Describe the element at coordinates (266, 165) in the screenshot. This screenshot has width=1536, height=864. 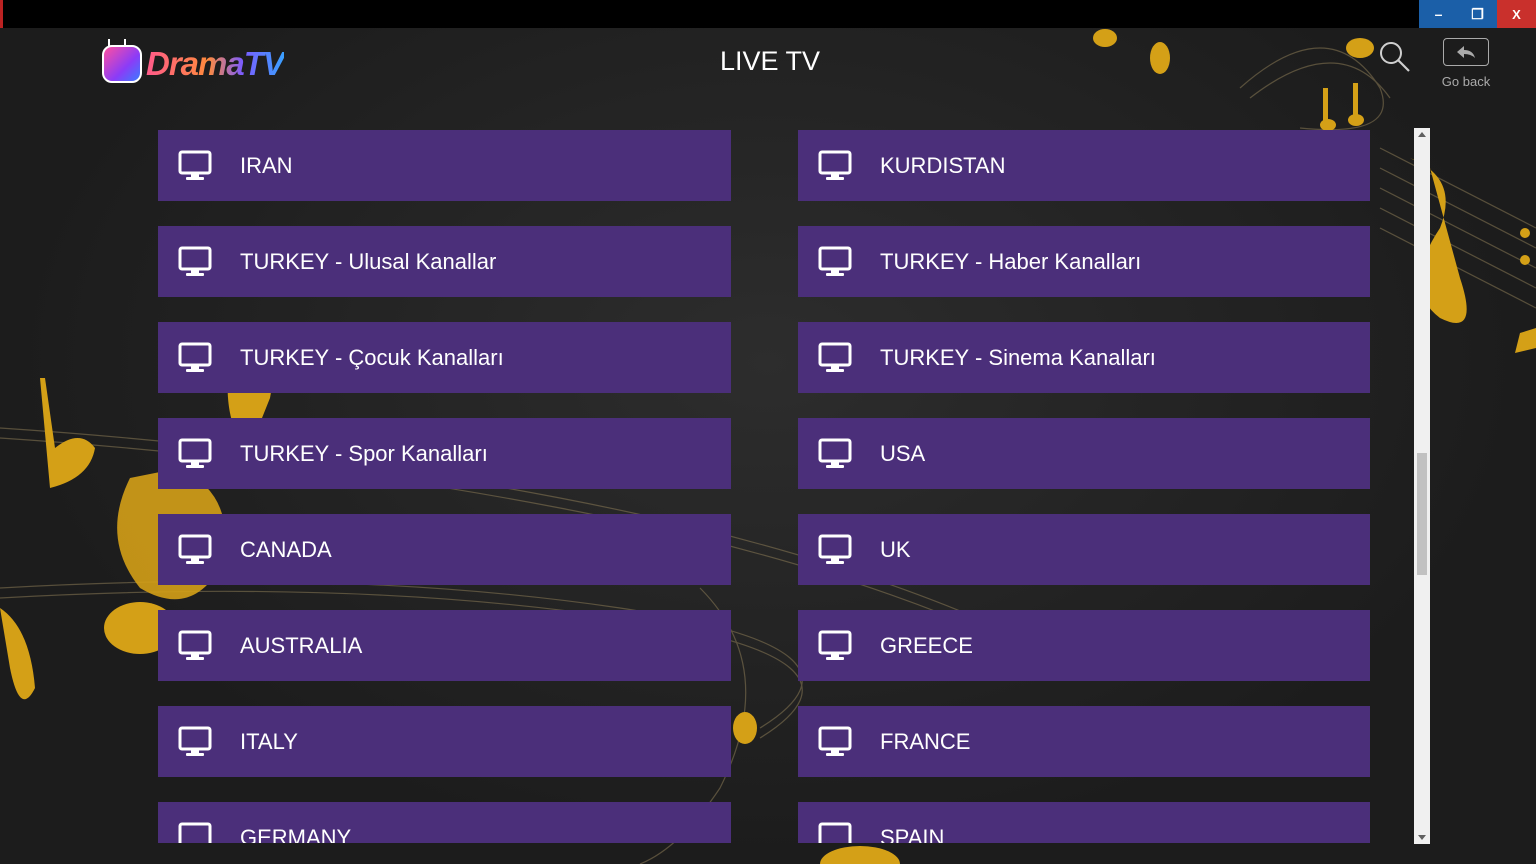
I see `category-label: IRAN` at that location.